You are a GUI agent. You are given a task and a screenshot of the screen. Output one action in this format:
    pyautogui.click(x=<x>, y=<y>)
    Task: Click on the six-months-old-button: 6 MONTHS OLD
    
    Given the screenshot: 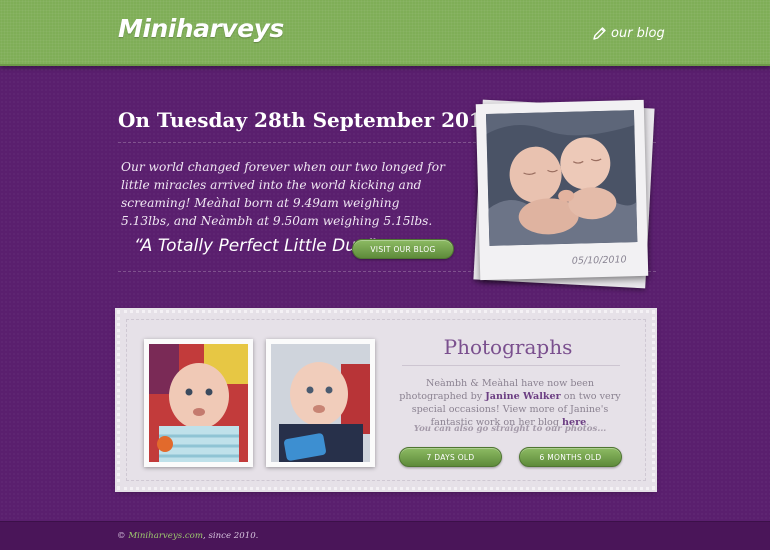 What is the action you would take?
    pyautogui.click(x=570, y=457)
    